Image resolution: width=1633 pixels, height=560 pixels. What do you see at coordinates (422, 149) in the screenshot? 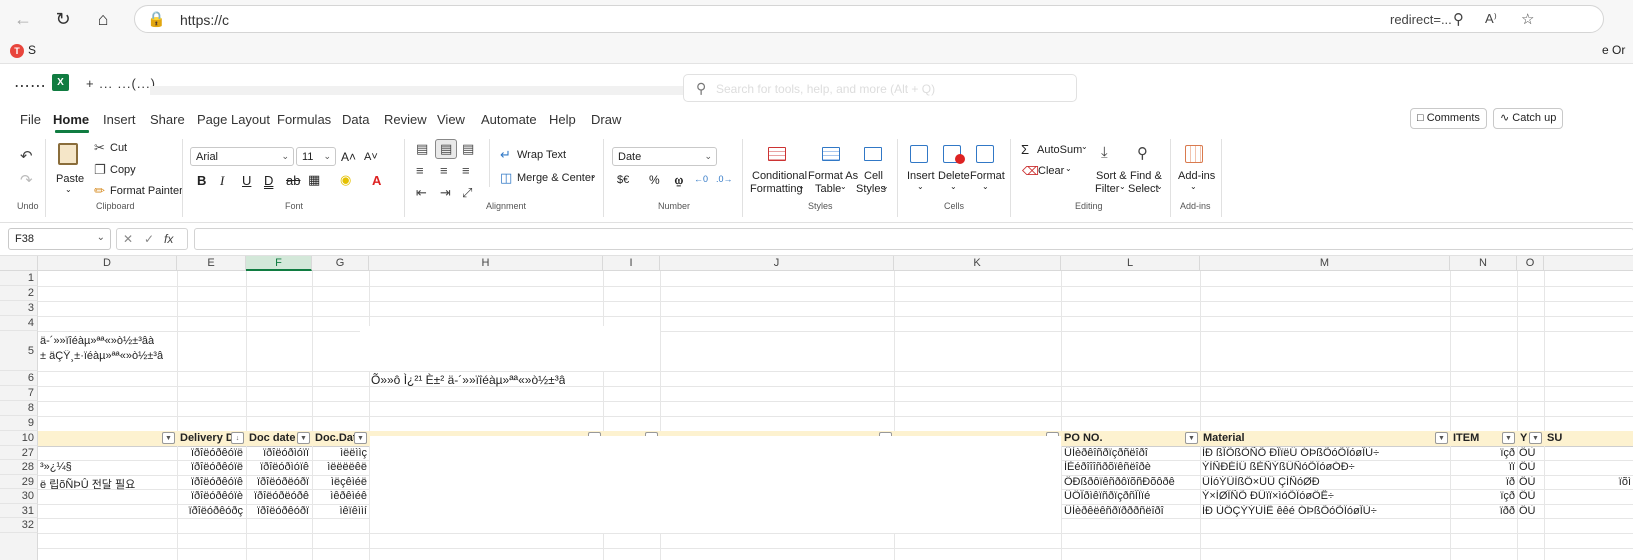
I see `align-top-icon: ▤` at bounding box center [422, 149].